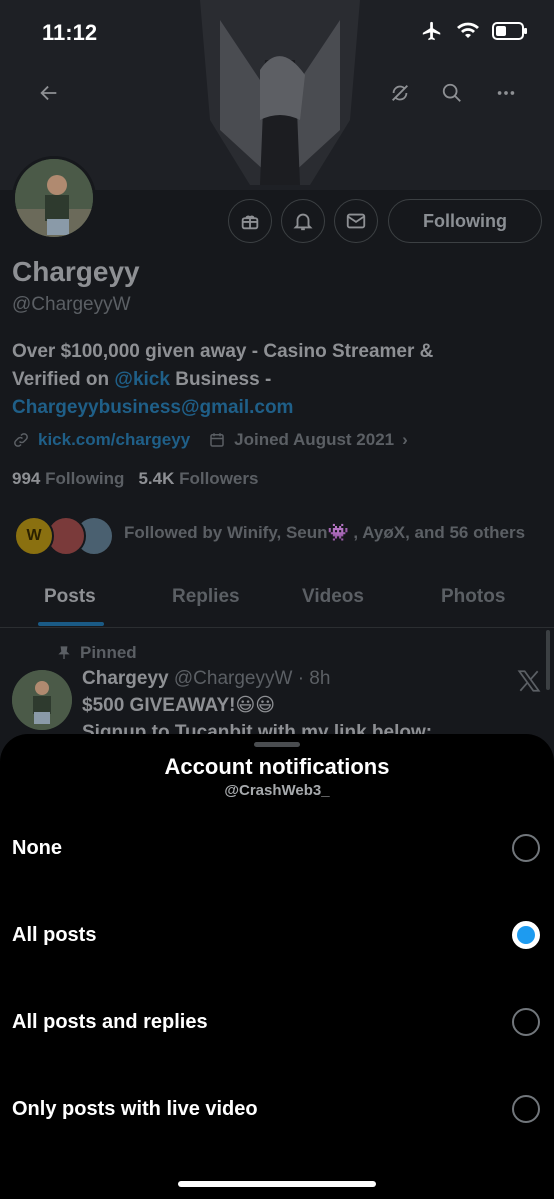 This screenshot has width=554, height=1199. Describe the element at coordinates (526, 848) in the screenshot. I see `radio-none` at that location.